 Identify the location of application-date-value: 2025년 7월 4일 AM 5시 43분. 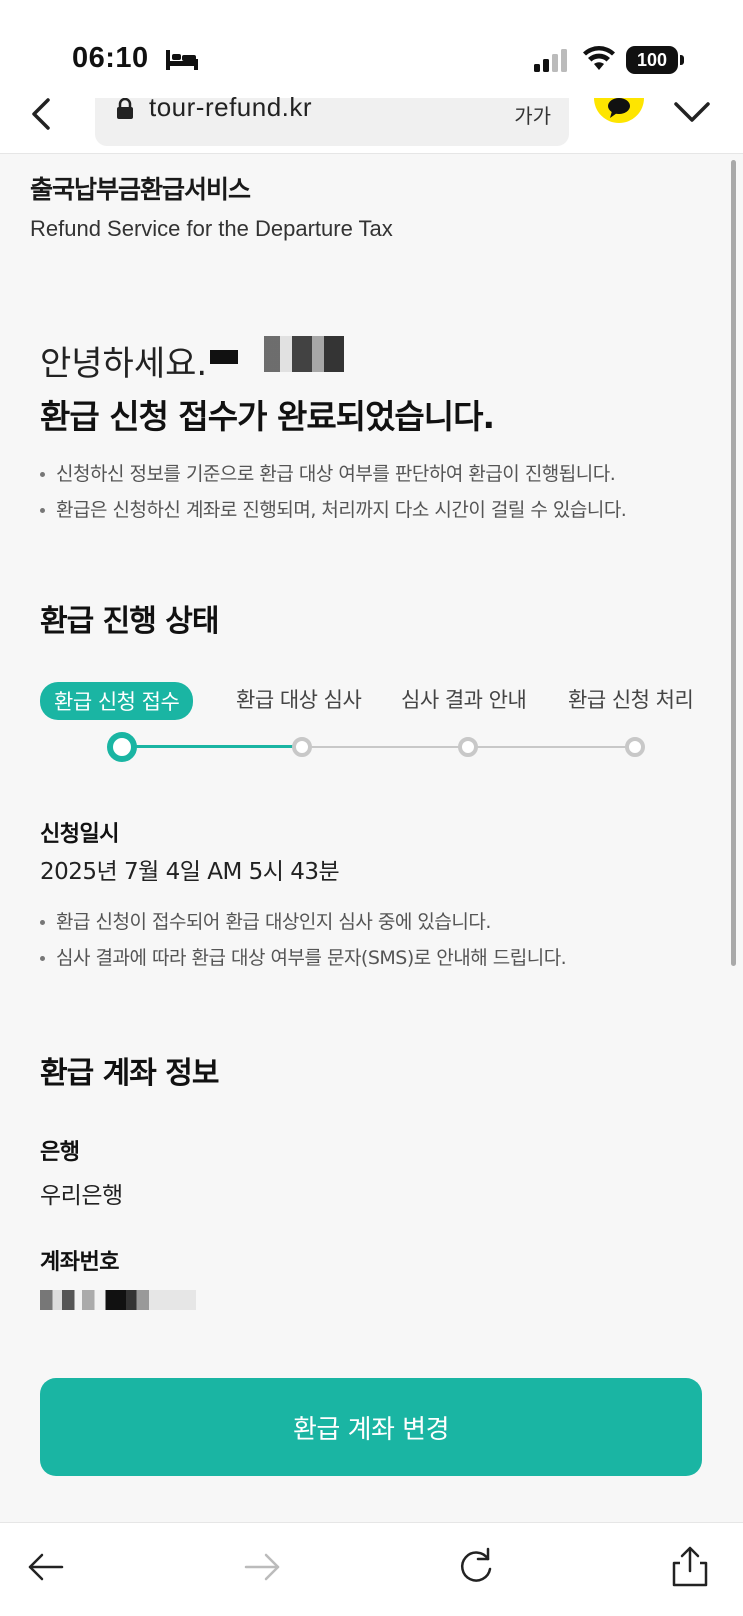
(190, 872).